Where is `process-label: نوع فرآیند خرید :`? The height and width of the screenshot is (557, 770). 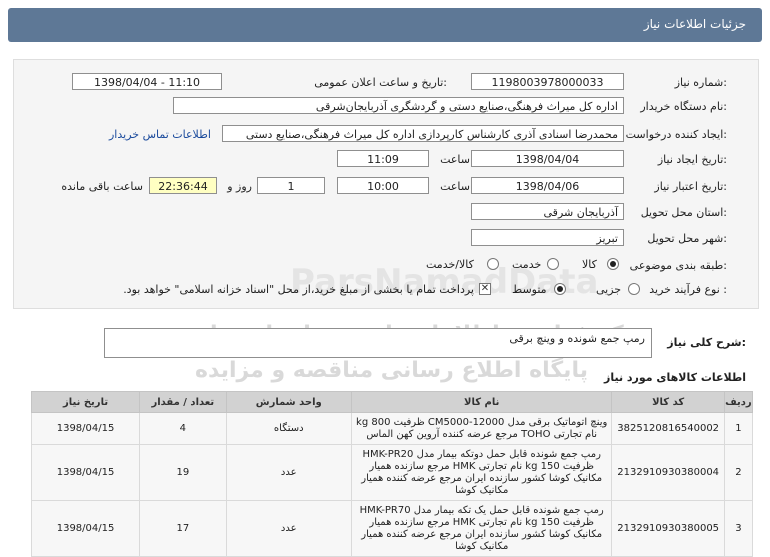 process-label: نوع فرآیند خرید : is located at coordinates (688, 289).